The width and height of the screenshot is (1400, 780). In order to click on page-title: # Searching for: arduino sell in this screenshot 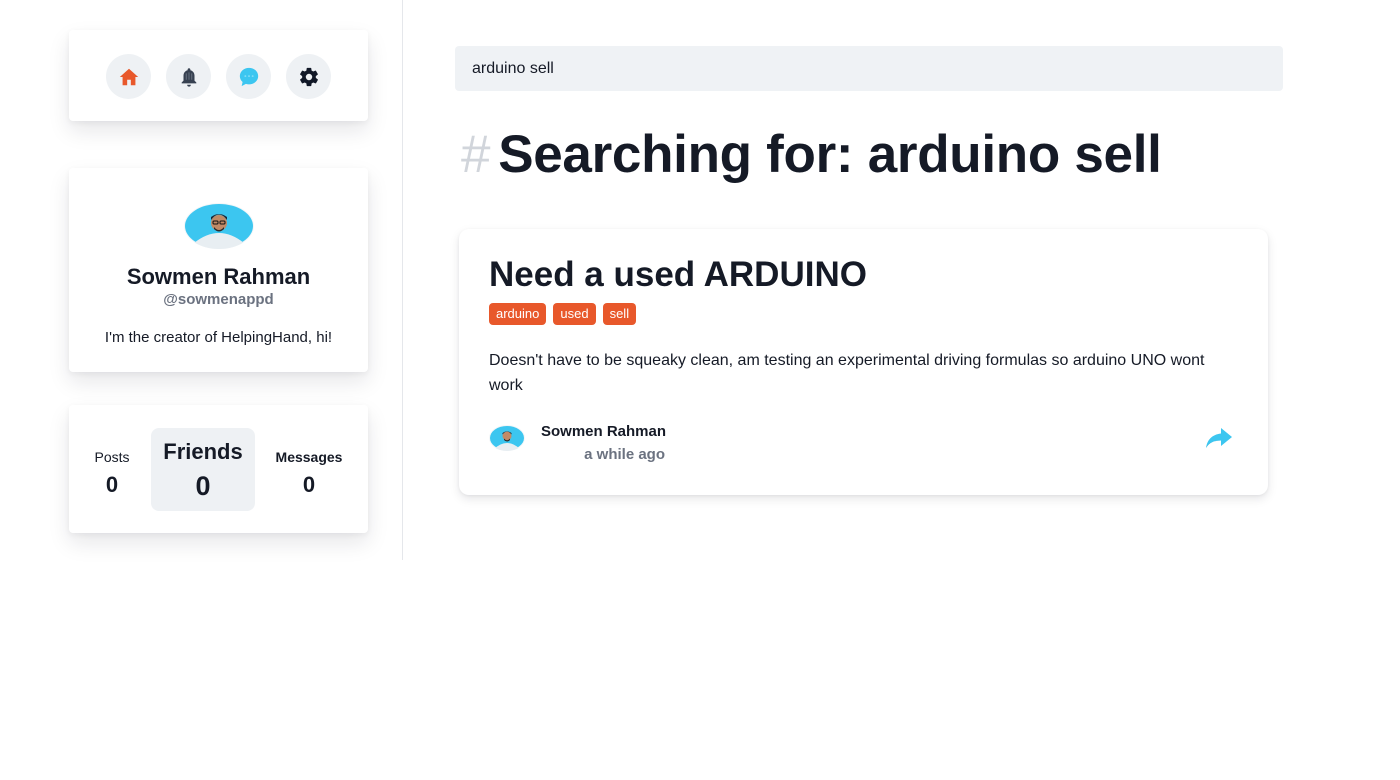, I will do `click(811, 154)`.